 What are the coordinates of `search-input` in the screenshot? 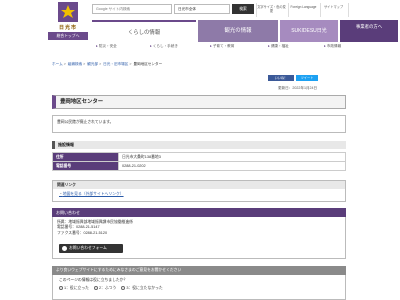 It's located at (132, 9).